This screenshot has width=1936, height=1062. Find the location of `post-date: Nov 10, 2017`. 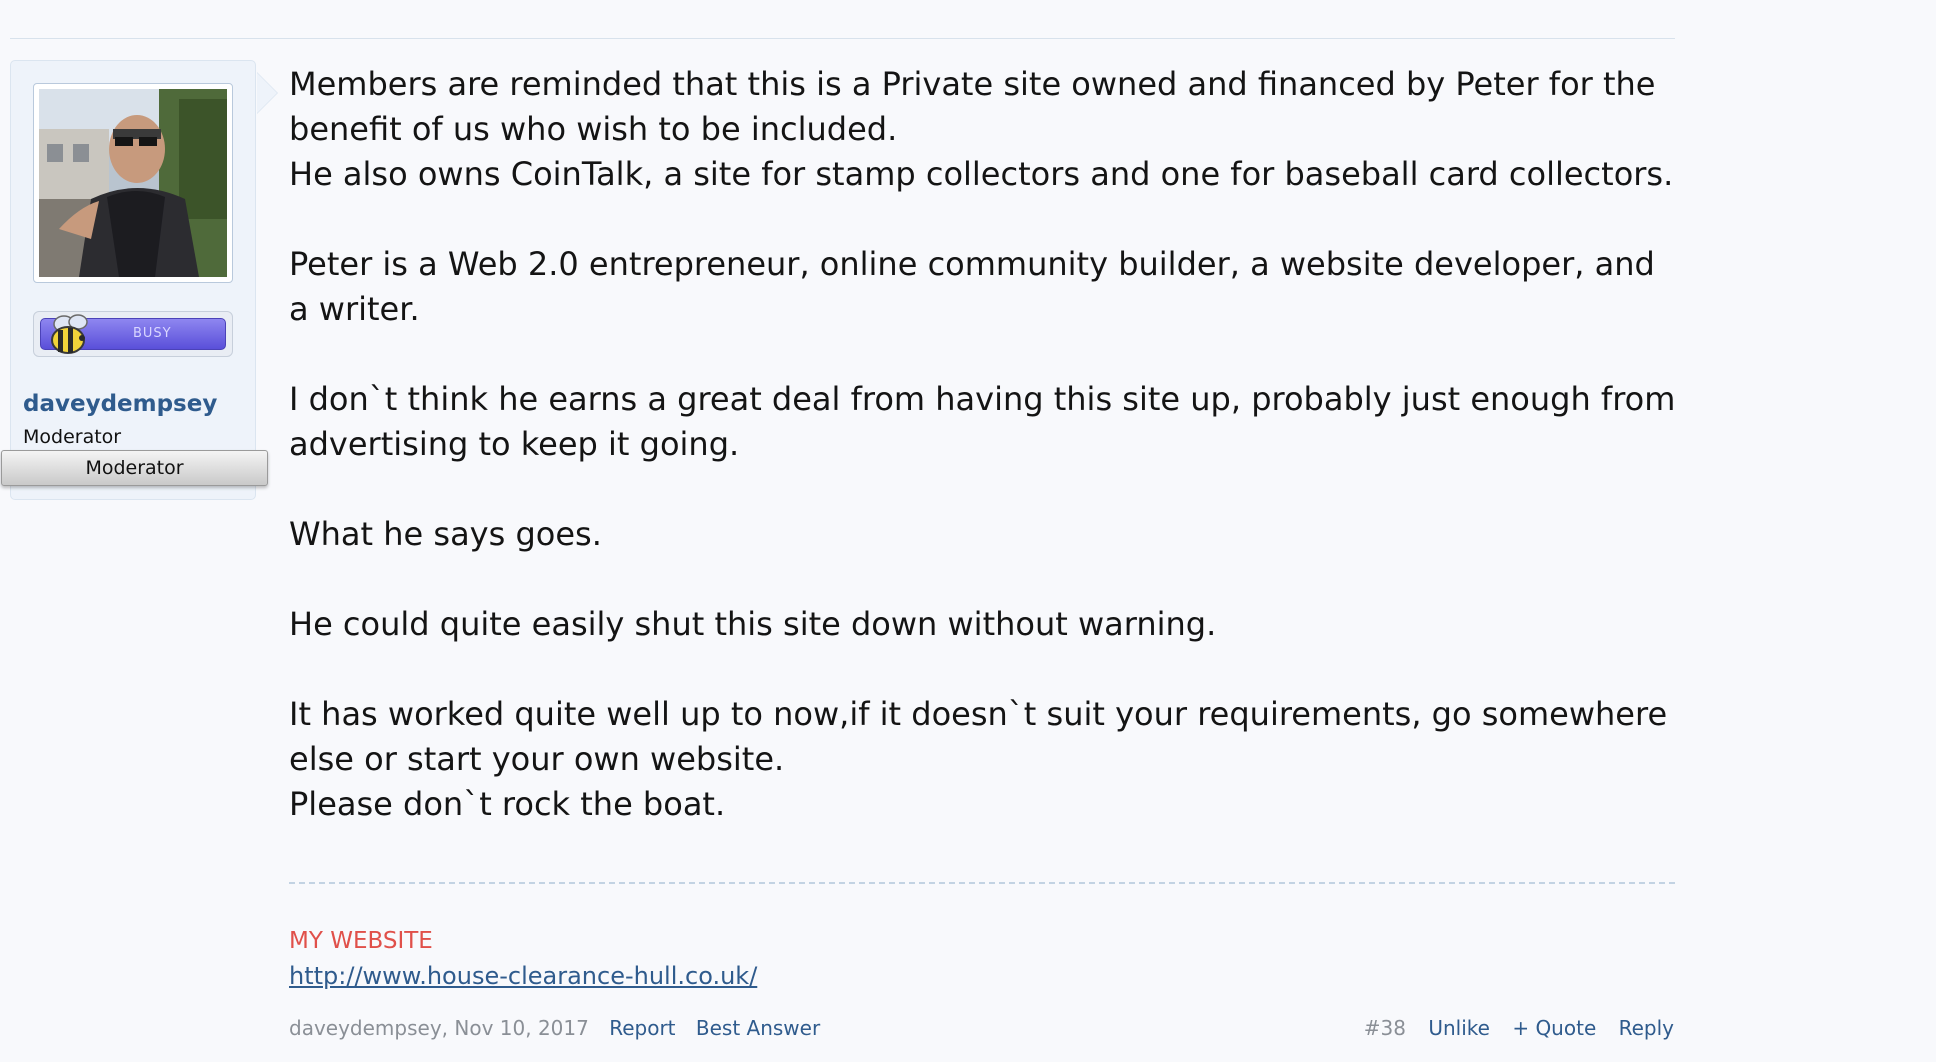

post-date: Nov 10, 2017 is located at coordinates (521, 1028).